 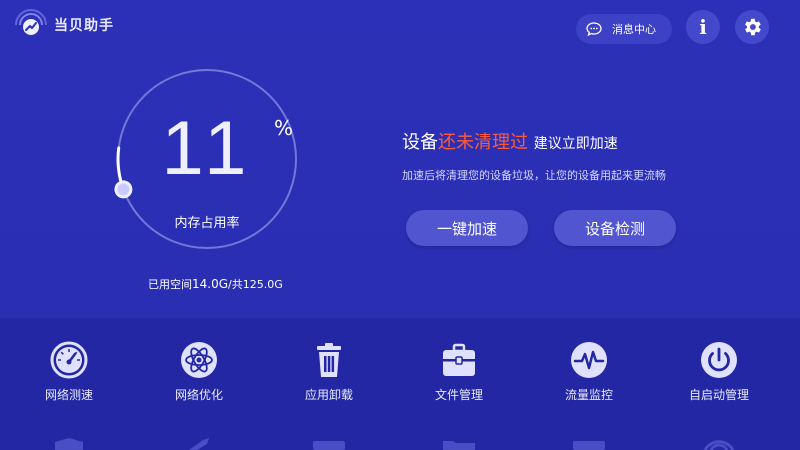 I want to click on folder-icon, so click(x=459, y=445).